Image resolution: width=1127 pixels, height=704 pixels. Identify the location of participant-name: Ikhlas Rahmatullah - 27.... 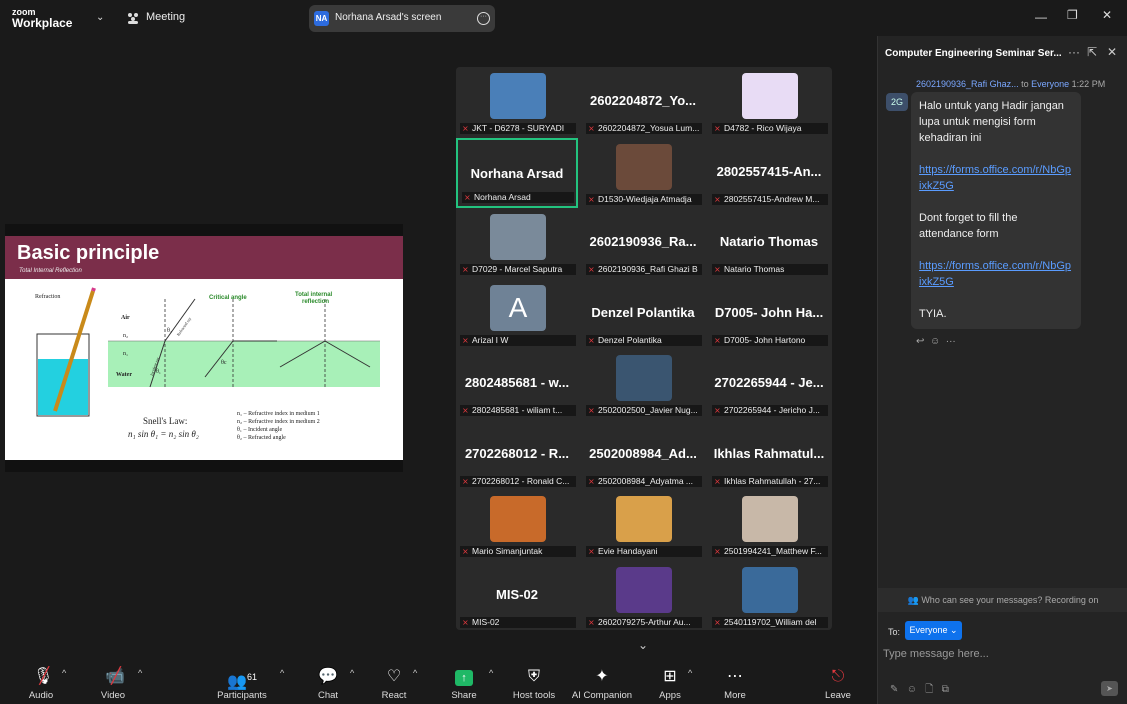
(772, 480).